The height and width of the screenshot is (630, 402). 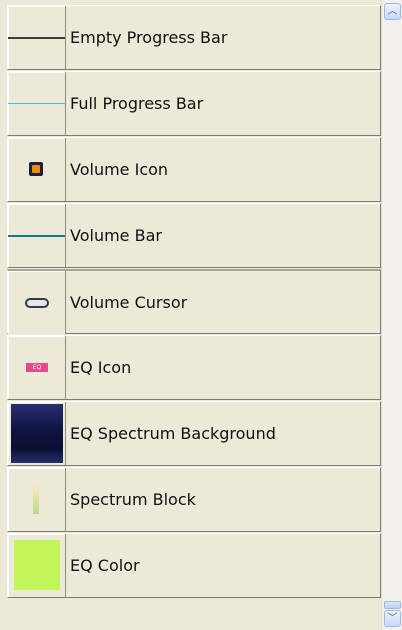 What do you see at coordinates (194, 169) in the screenshot?
I see `list-item-volume-icon: Volume Icon` at bounding box center [194, 169].